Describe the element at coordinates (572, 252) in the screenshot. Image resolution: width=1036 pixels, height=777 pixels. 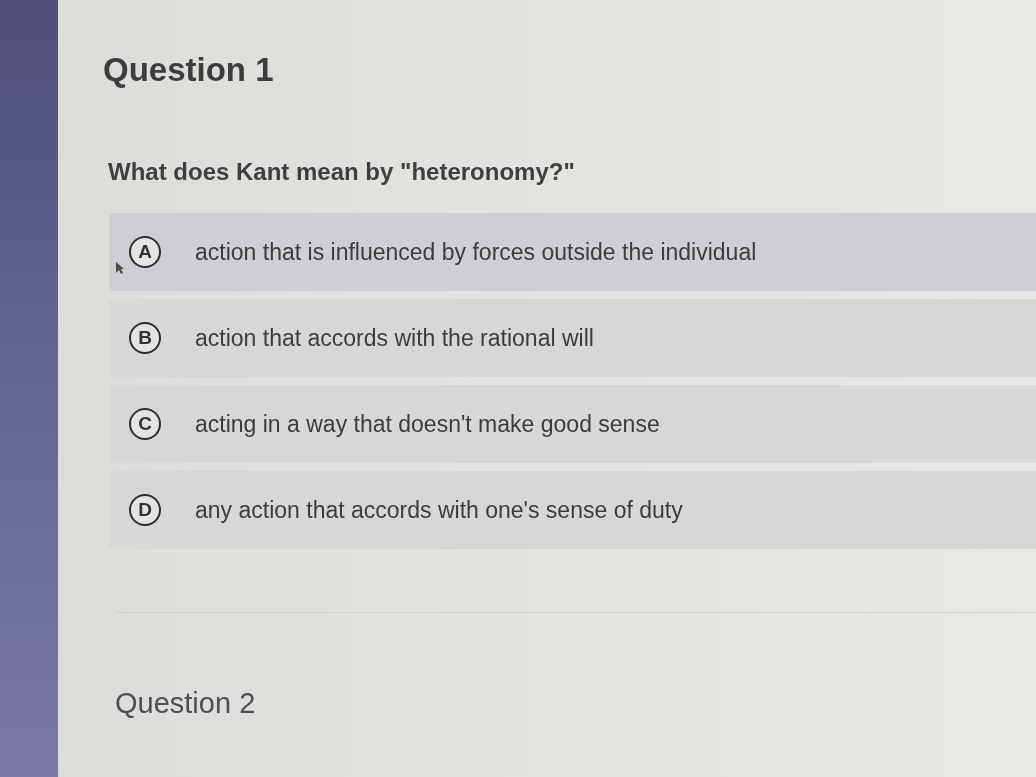
I see `answer-option: A action that is influenced by forces outside the individual` at that location.